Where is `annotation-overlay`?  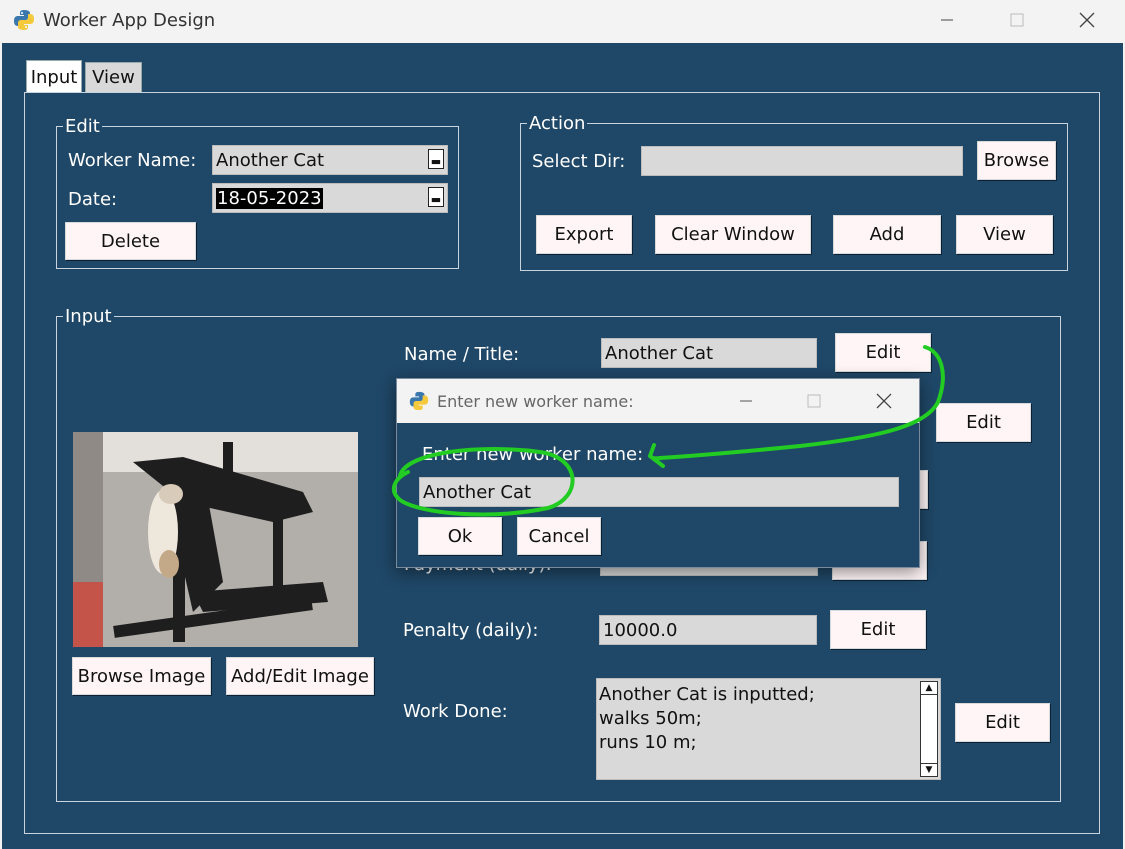
annotation-overlay is located at coordinates (668, 431).